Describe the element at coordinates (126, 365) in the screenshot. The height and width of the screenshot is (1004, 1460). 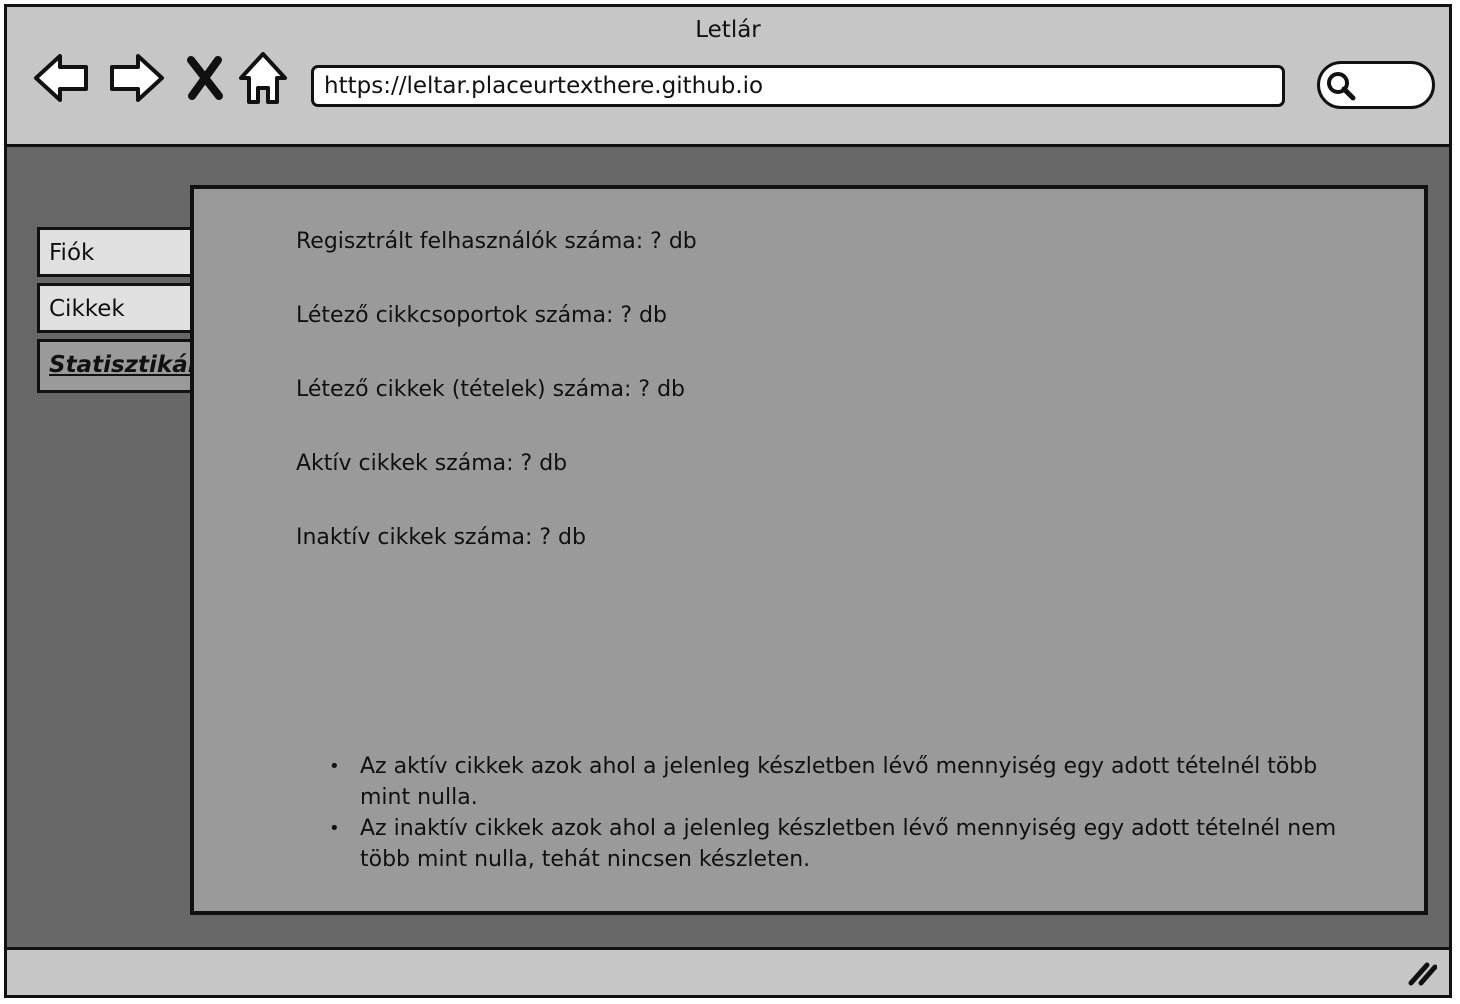
I see `tab-label: Statisztikák` at that location.